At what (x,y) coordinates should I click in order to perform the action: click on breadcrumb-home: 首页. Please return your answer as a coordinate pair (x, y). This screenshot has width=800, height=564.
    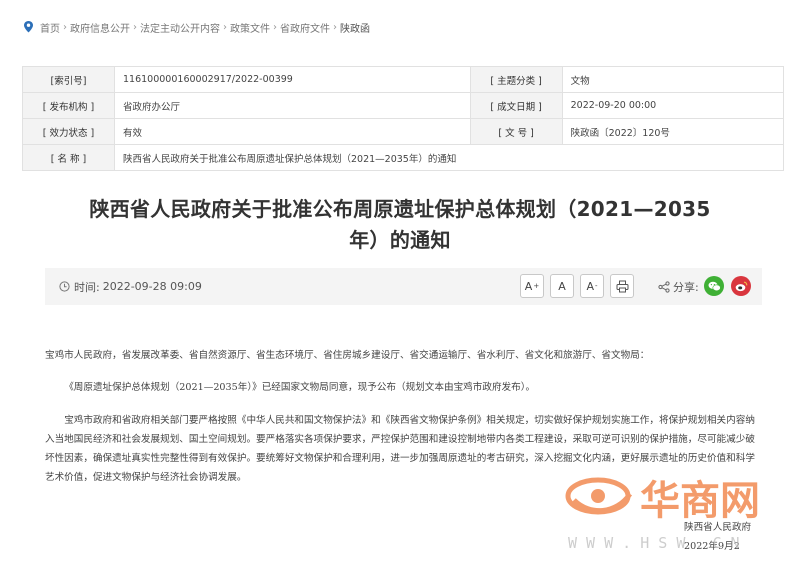
    Looking at the image, I should click on (50, 27).